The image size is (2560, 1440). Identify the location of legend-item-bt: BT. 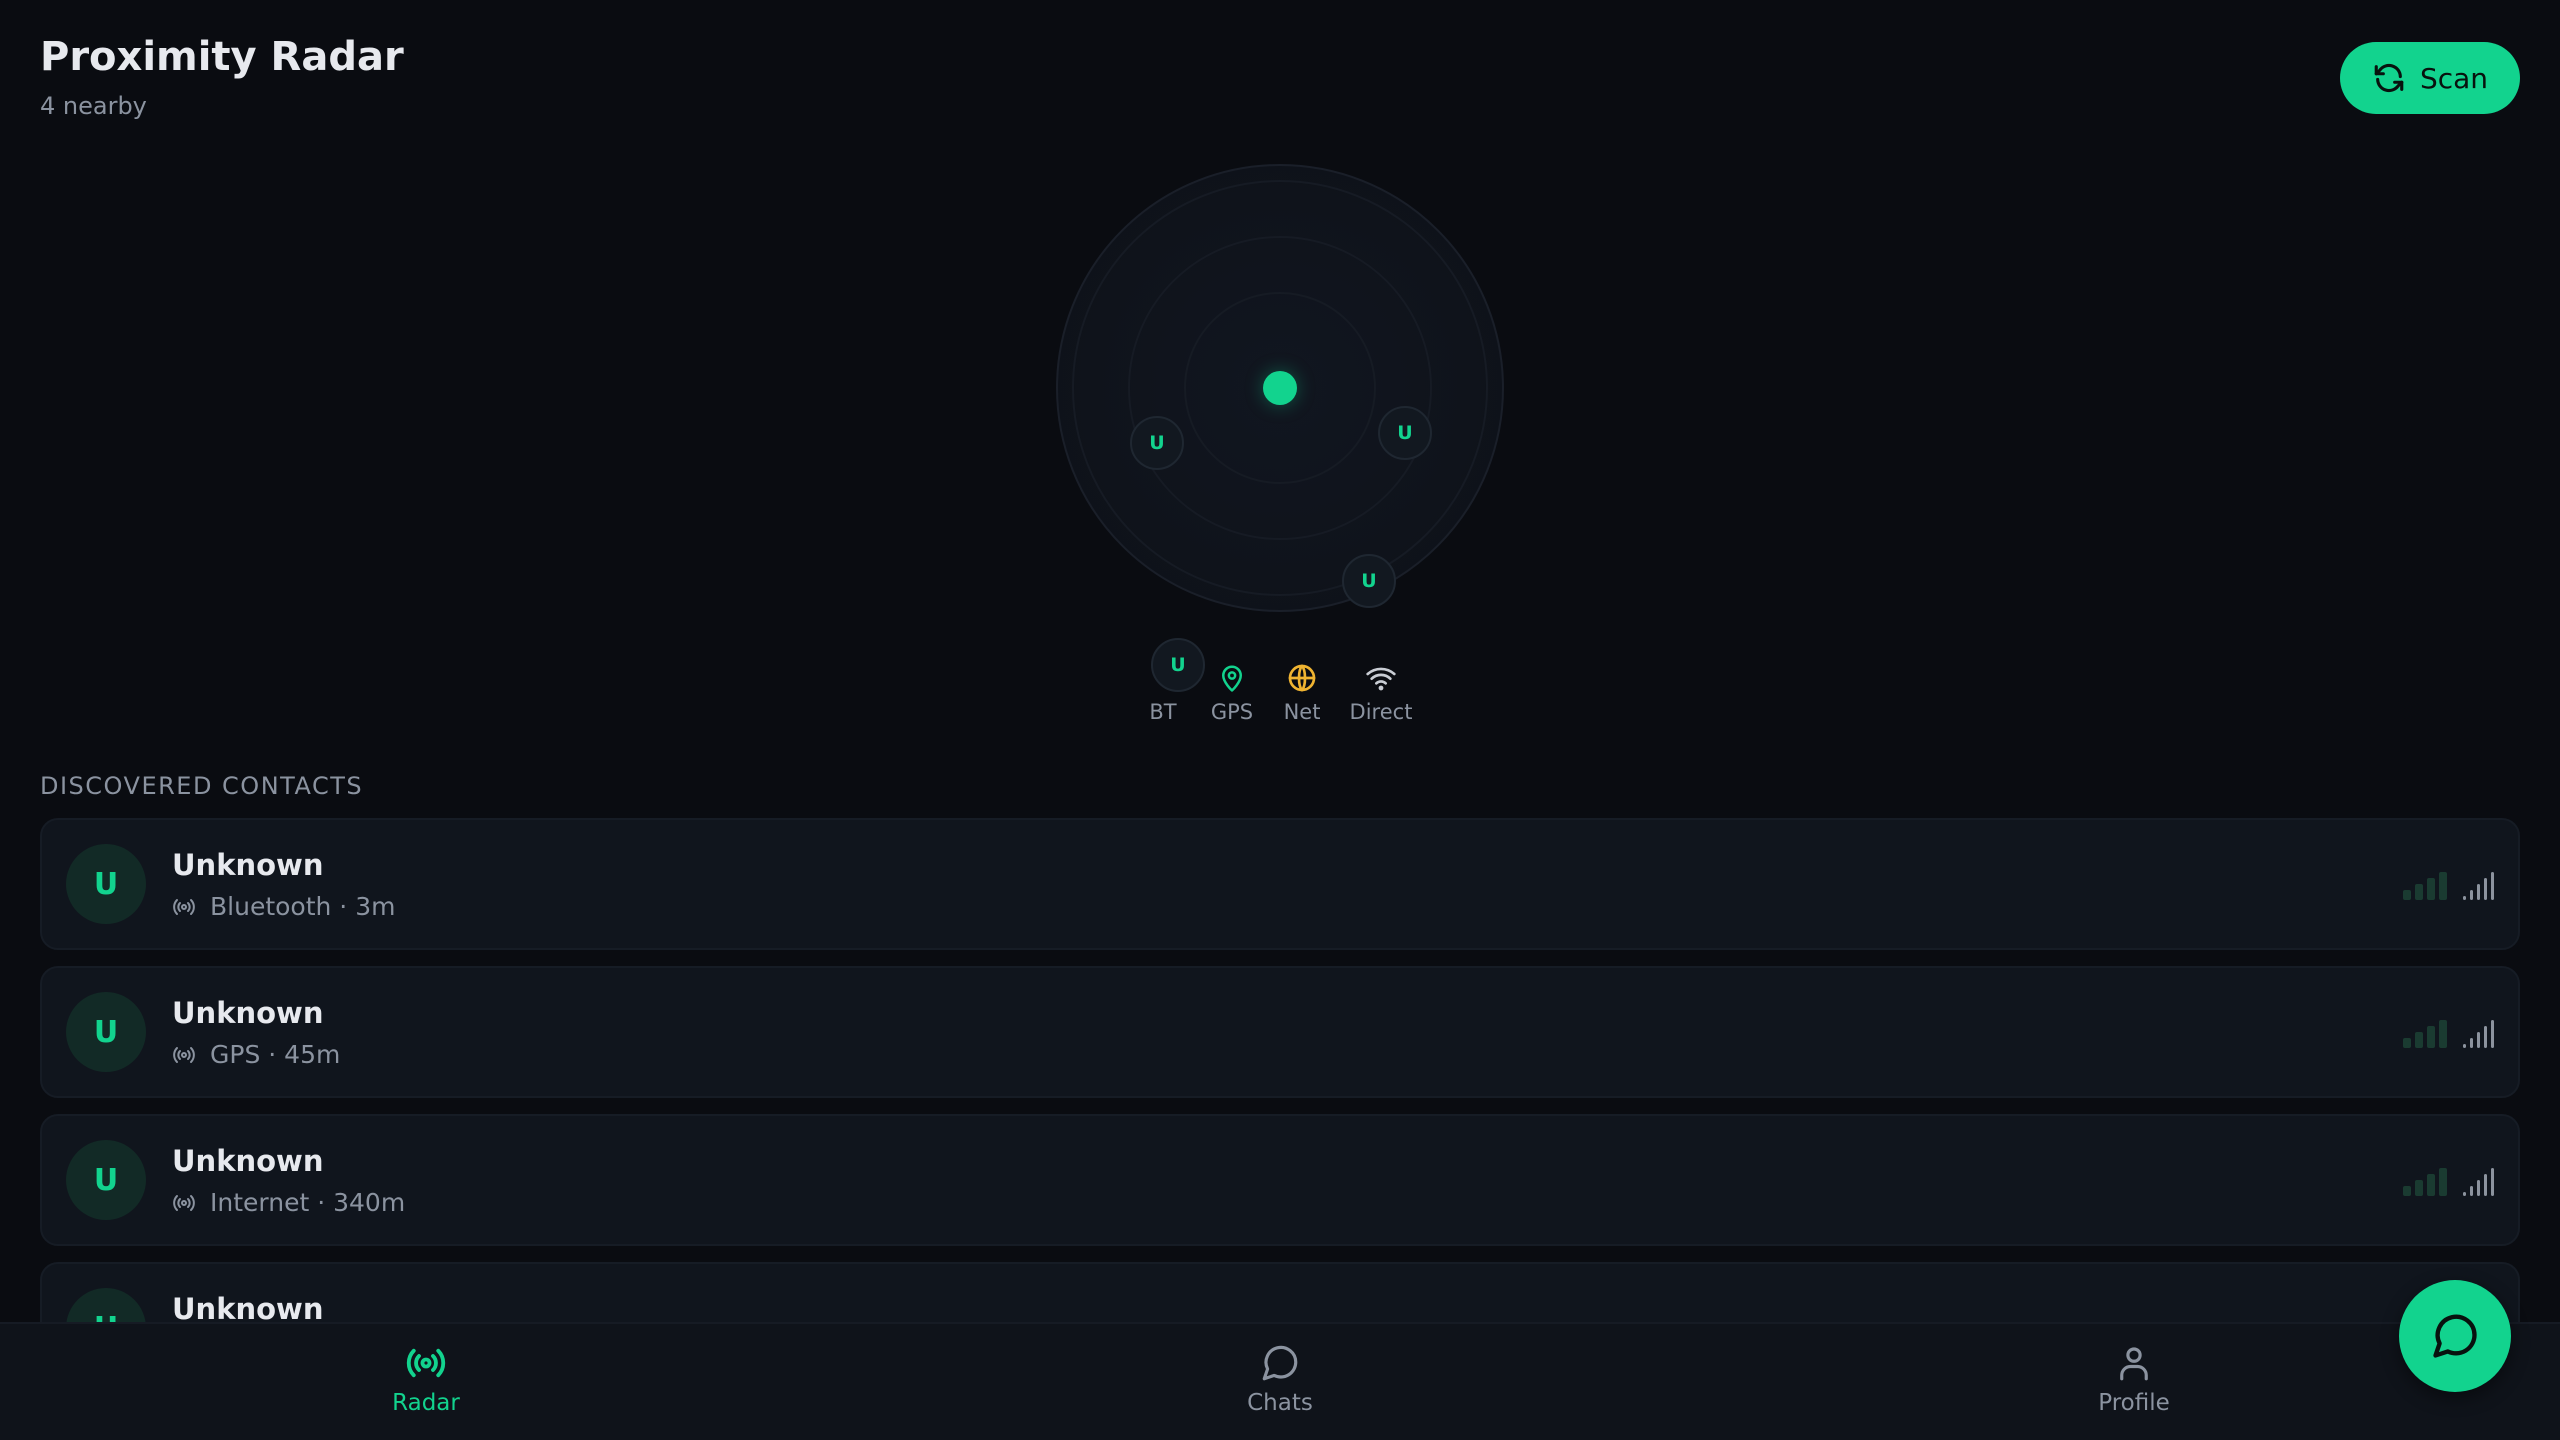
(1163, 692).